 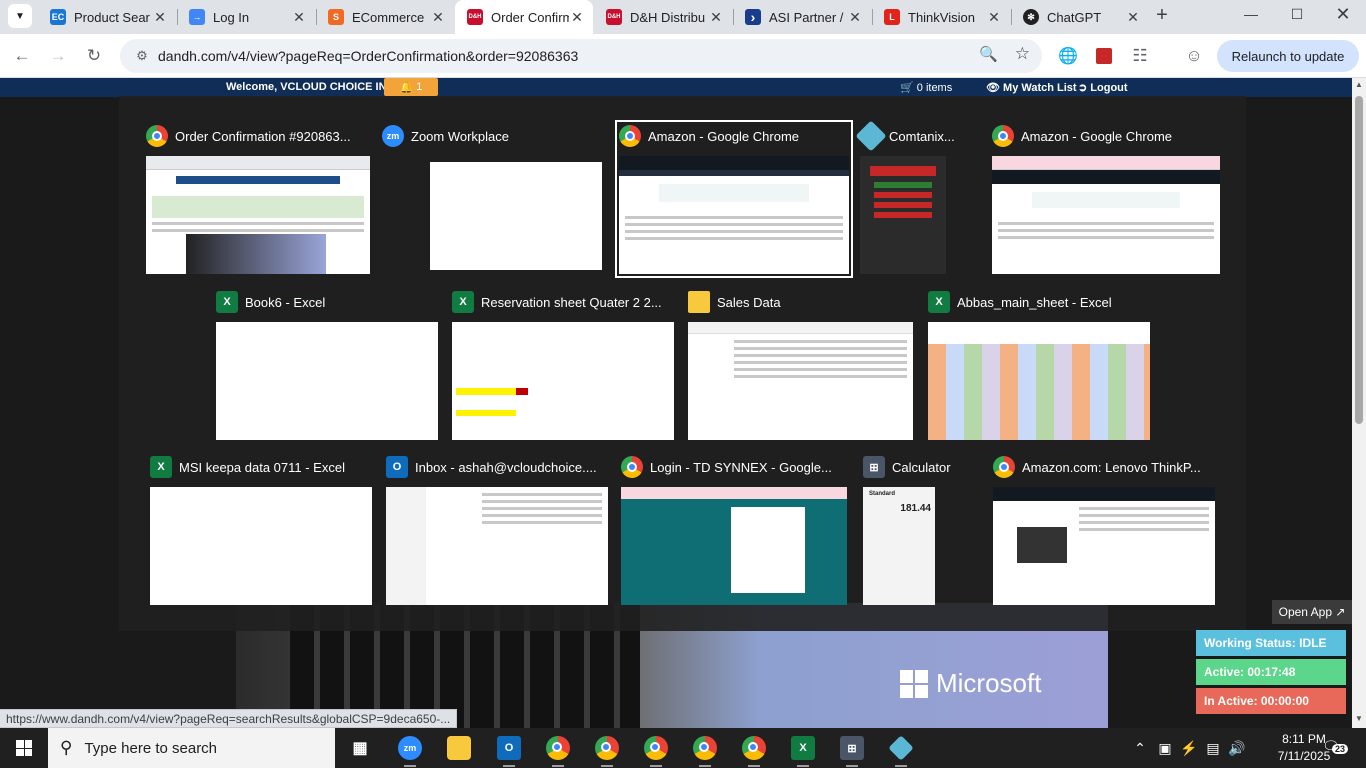 I want to click on switcher-window-amazon-chrome-2: Amazon - Google Chrome, so click(x=1106, y=199).